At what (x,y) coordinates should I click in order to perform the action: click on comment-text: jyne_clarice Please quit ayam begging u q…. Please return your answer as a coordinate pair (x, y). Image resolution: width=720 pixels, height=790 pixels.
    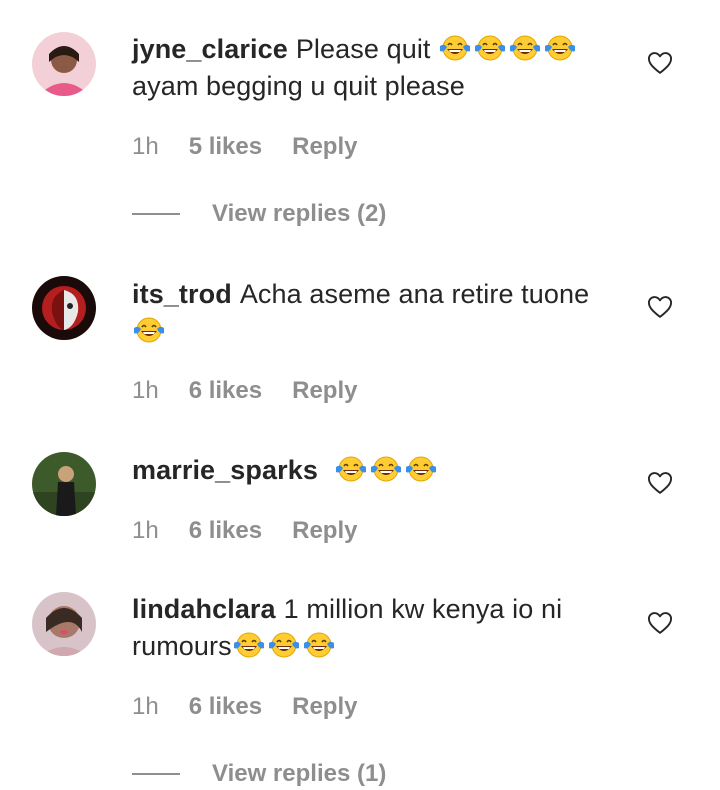
    Looking at the image, I should click on (367, 68).